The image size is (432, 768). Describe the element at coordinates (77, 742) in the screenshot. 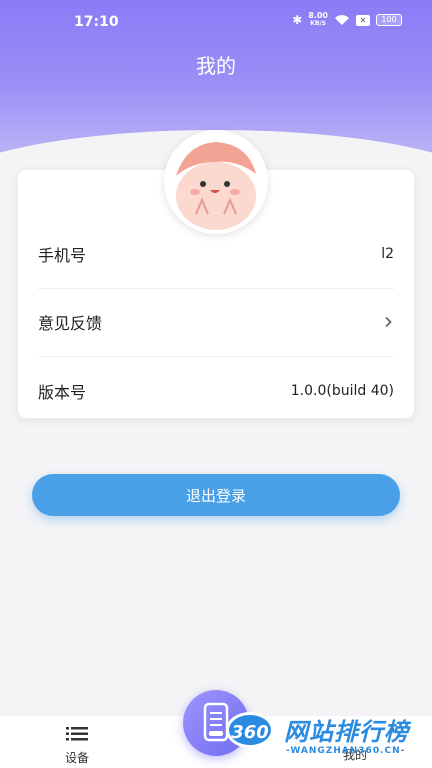

I see `tab-devices: 设备` at that location.